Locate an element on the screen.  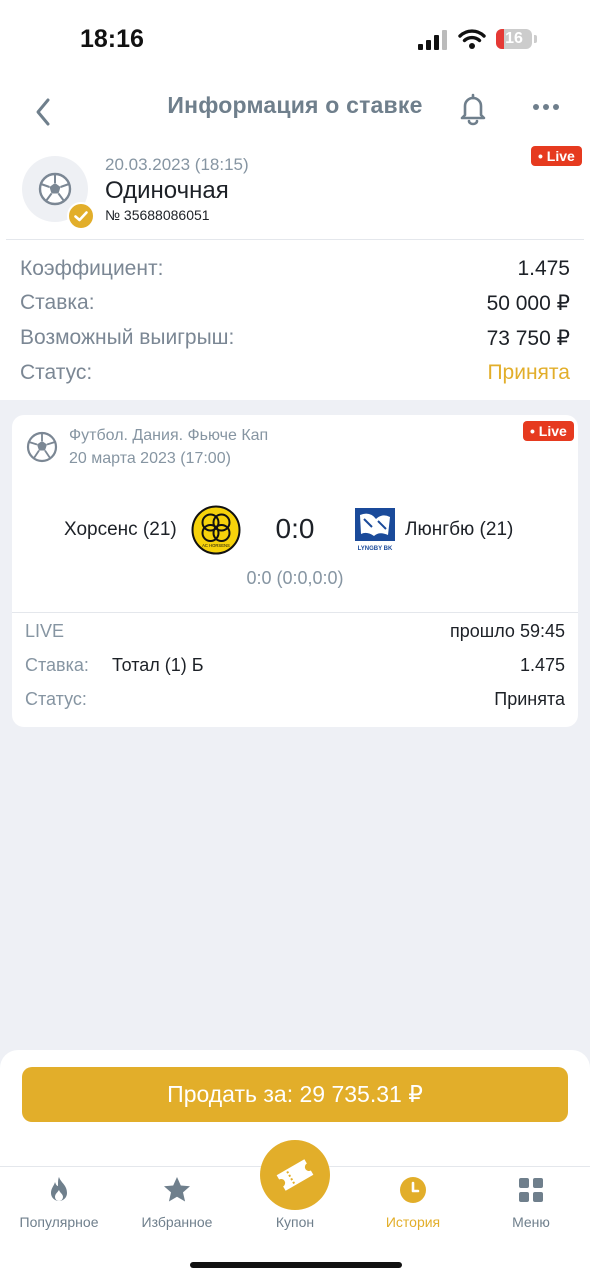
svg-text: LYNGBY BK is located at coordinates (375, 549).